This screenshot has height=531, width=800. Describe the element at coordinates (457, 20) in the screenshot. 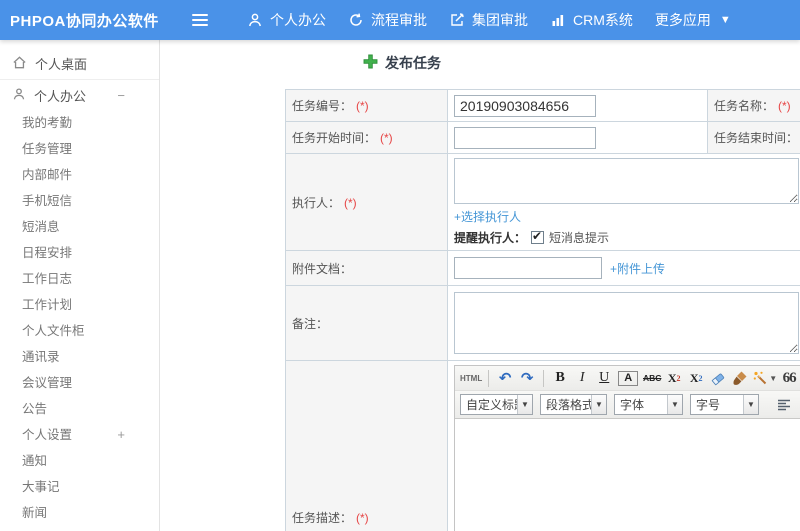

I see `edit-square-icon` at that location.